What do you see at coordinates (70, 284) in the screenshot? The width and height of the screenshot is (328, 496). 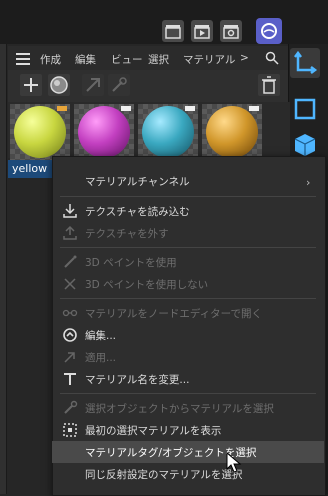 I see `no-brush-icon` at bounding box center [70, 284].